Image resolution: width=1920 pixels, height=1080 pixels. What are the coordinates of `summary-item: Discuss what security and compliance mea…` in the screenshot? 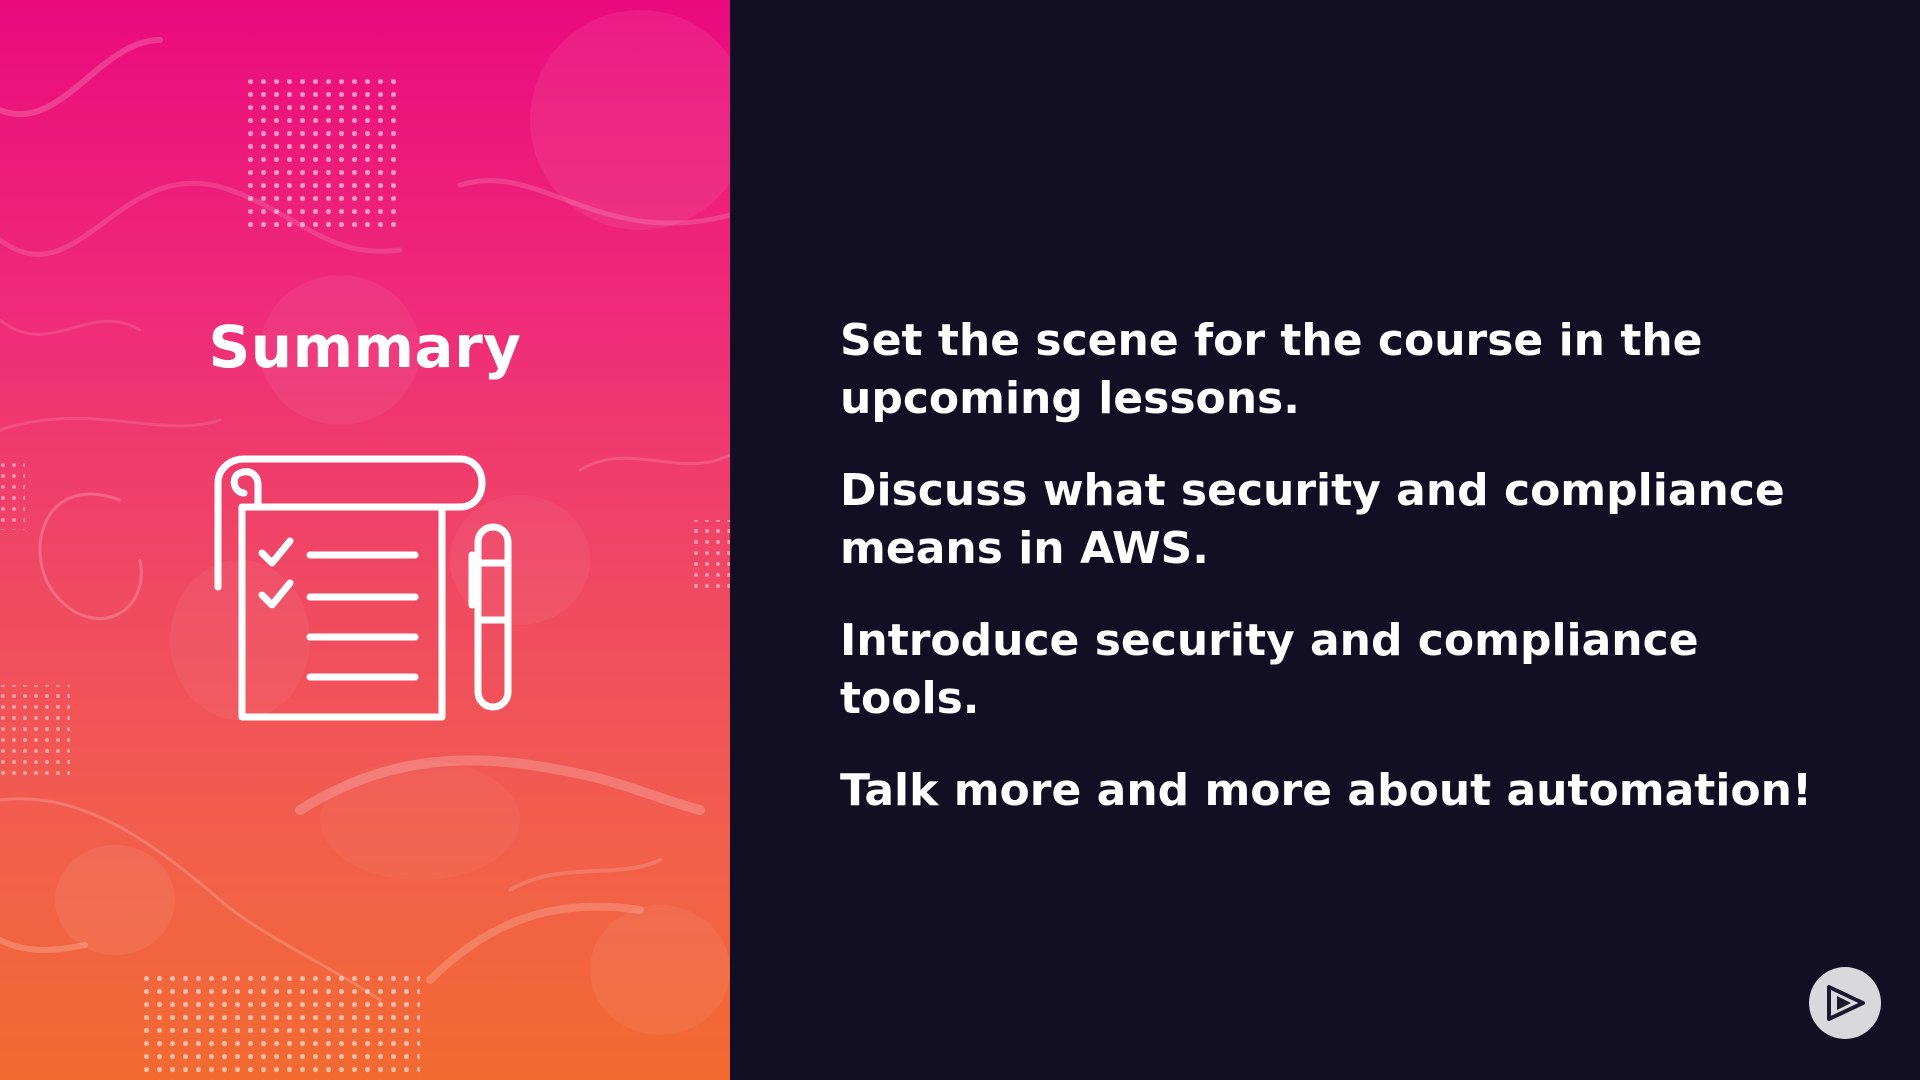 It's located at (1312, 519).